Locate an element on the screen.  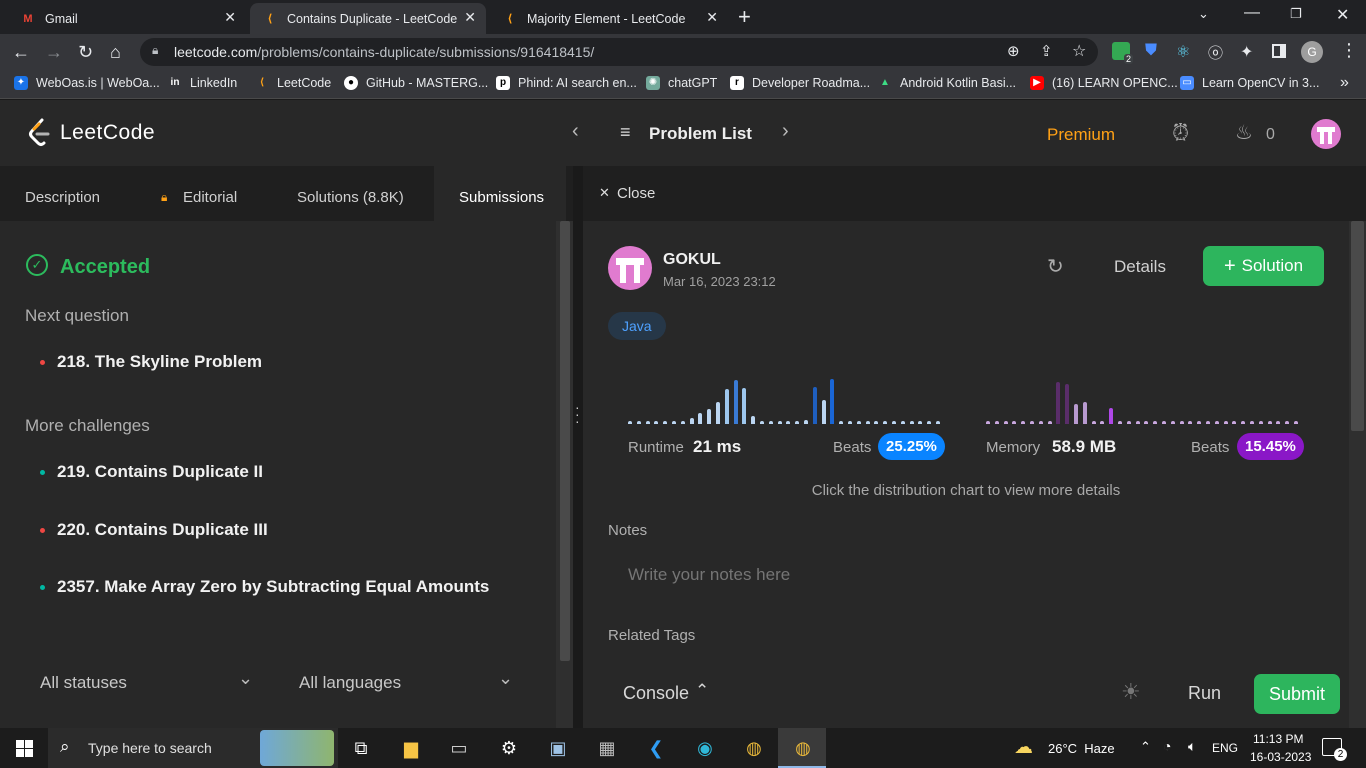
clock-date: 16-03-2023 is located at coordinates (1280, 757).